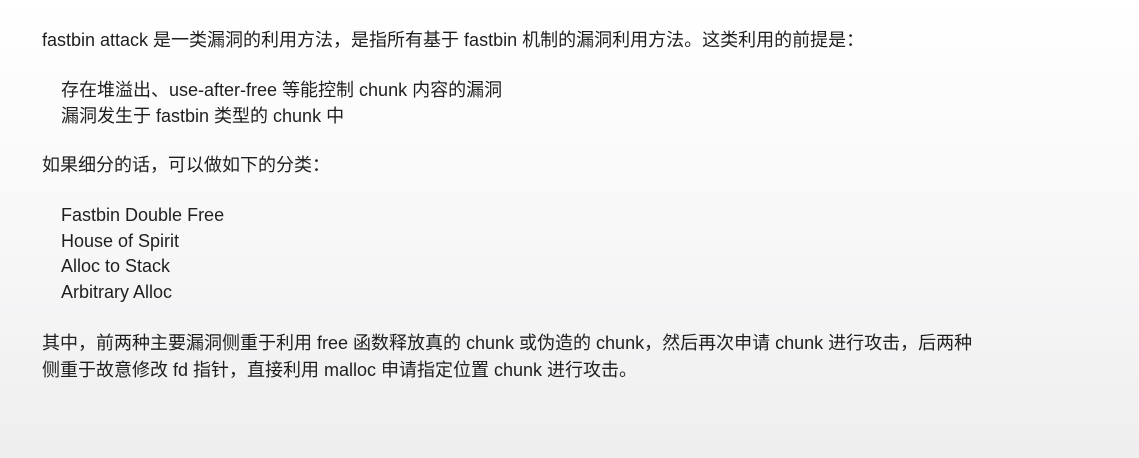 Image resolution: width=1139 pixels, height=458 pixels. What do you see at coordinates (120, 240) in the screenshot?
I see `list-item: House of Spirit` at bounding box center [120, 240].